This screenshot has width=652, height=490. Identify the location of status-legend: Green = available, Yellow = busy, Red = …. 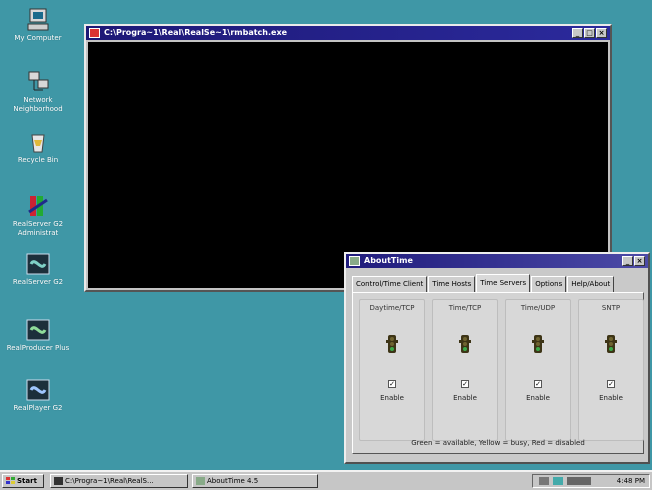
(498, 443).